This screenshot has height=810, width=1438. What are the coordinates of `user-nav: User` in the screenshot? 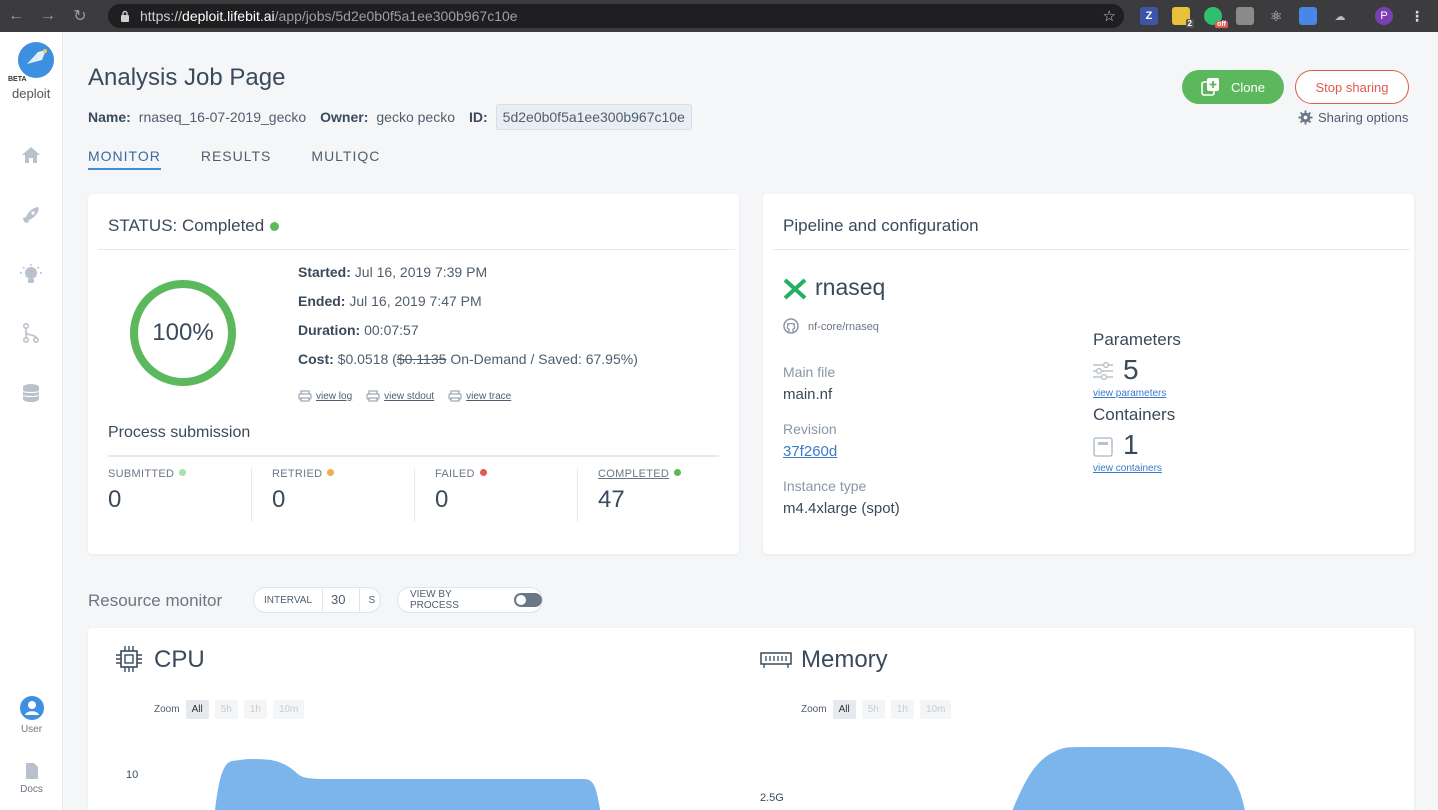 It's located at (31, 715).